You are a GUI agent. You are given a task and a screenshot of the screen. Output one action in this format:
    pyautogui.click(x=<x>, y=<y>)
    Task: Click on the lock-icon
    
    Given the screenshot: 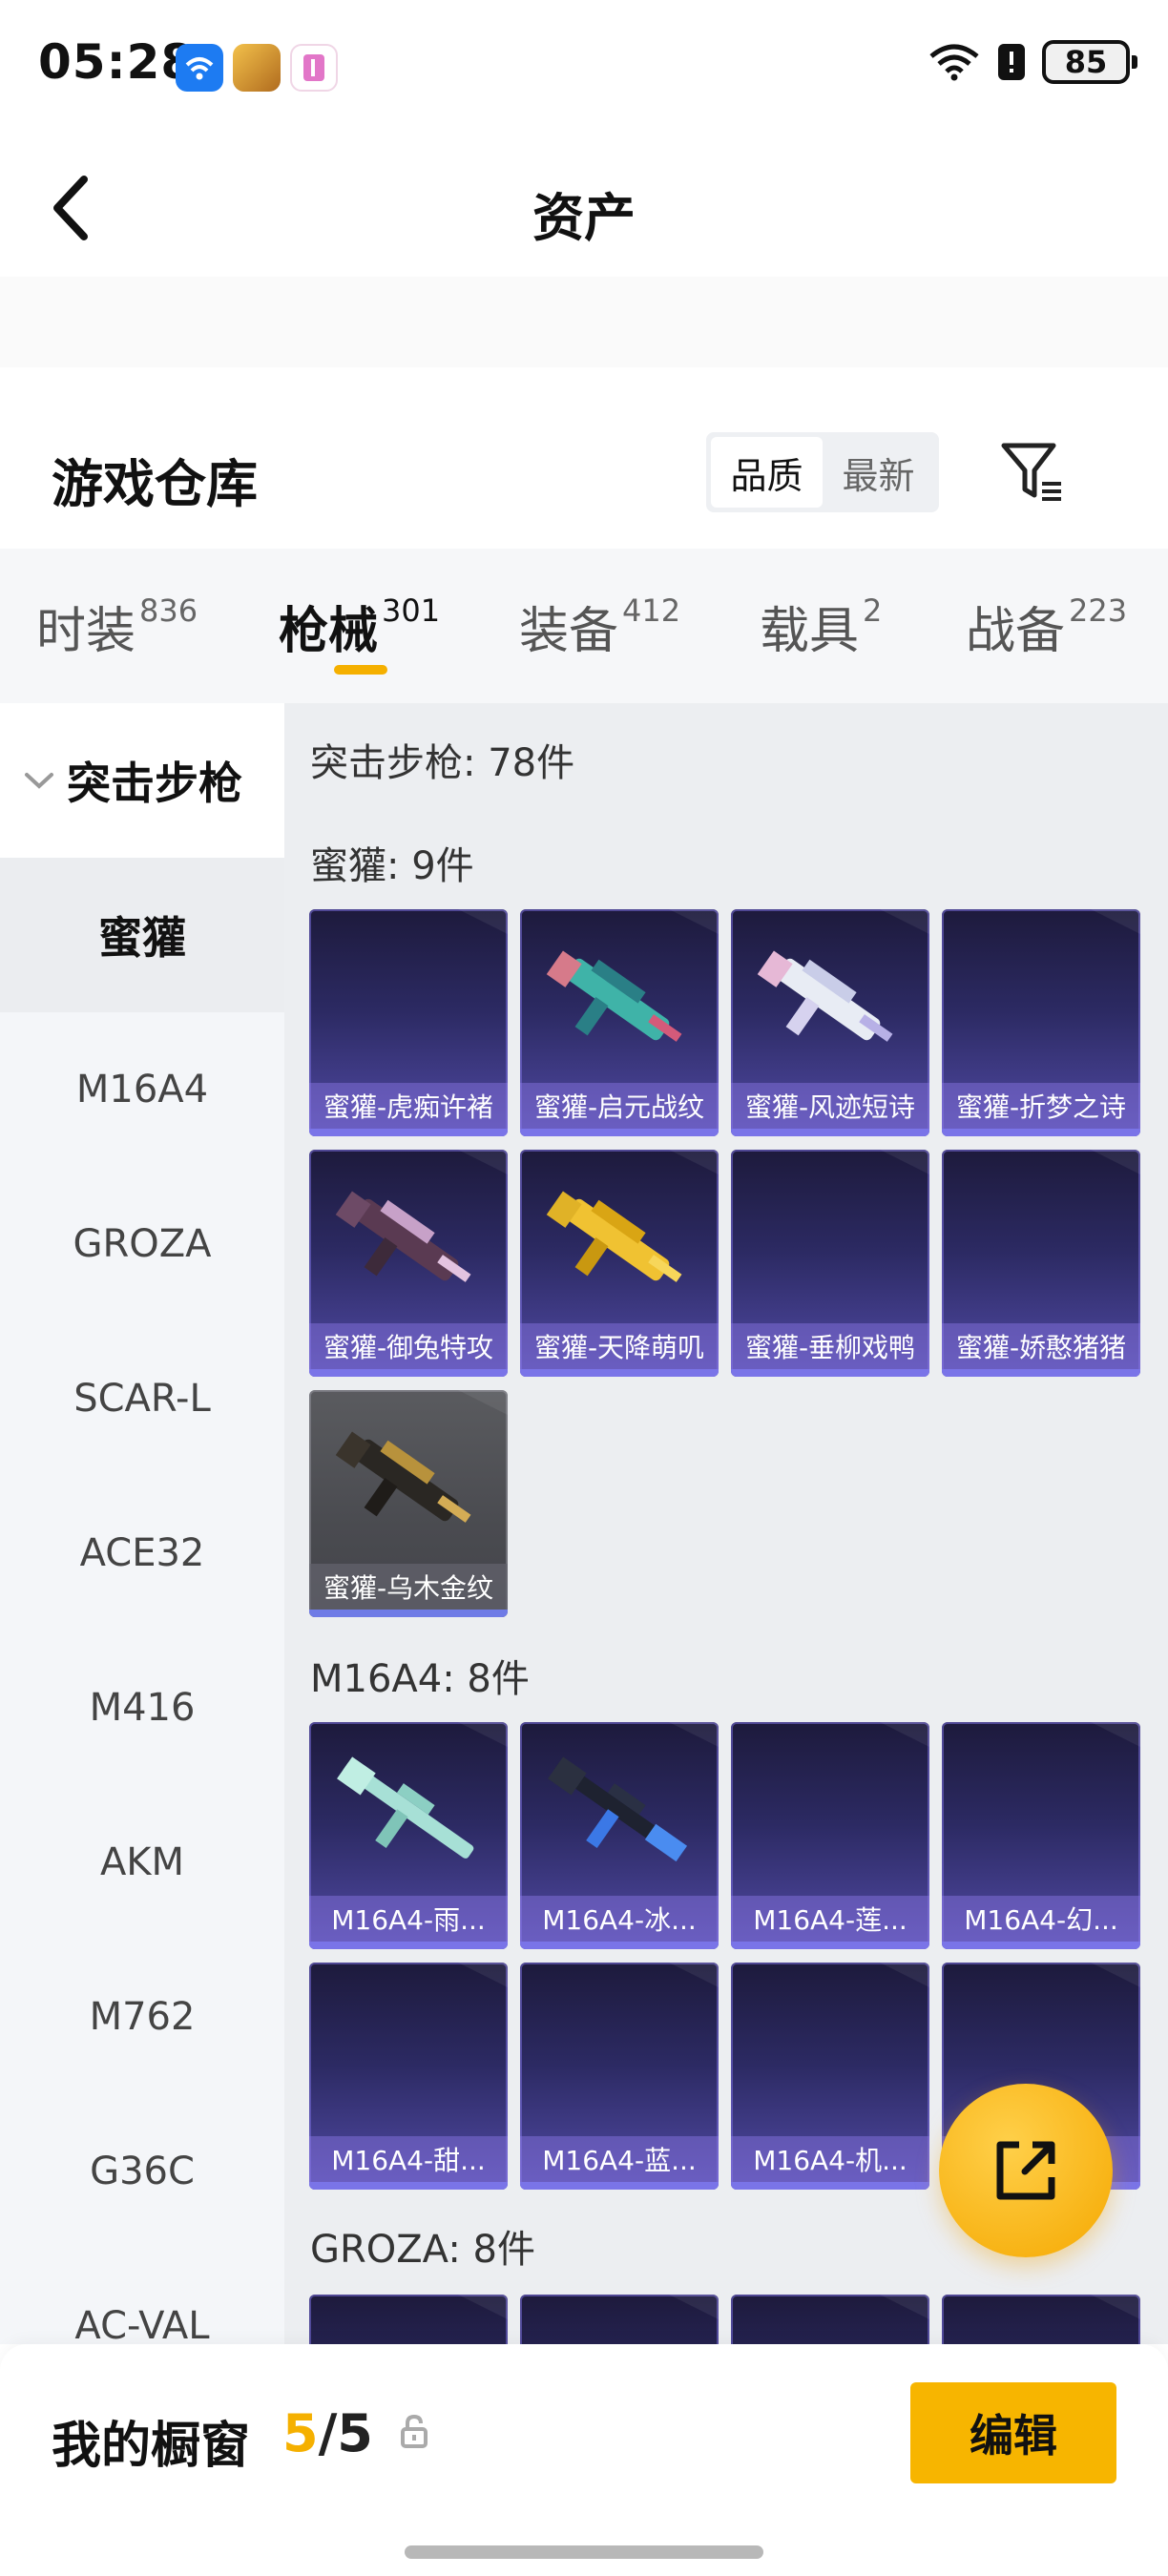 What is the action you would take?
    pyautogui.click(x=414, y=2431)
    